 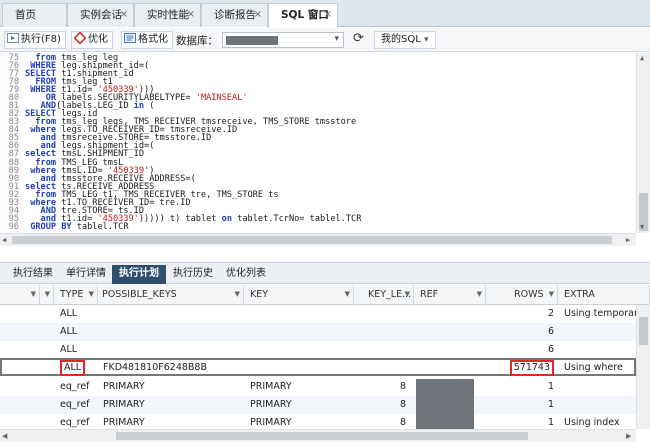 What do you see at coordinates (642, 58) in the screenshot?
I see `scroll-up-icon: ▲` at bounding box center [642, 58].